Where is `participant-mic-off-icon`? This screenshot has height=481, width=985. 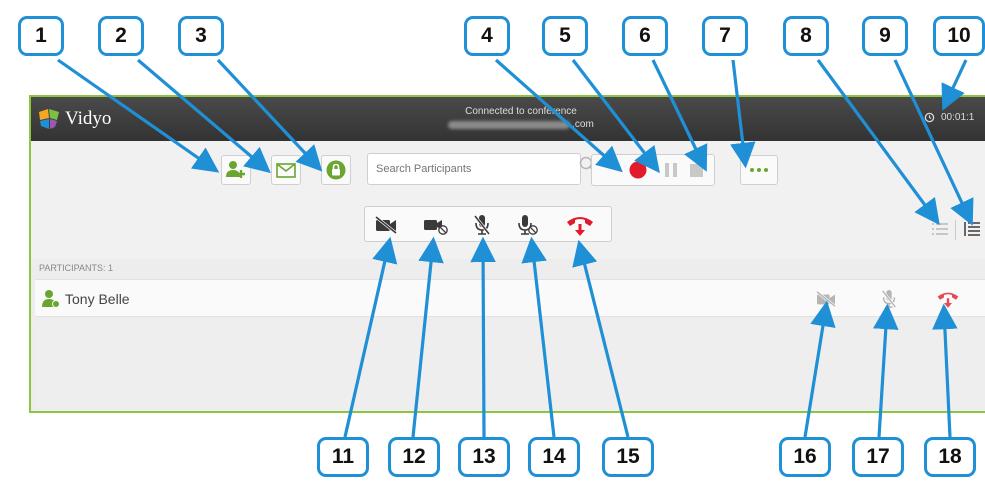 participant-mic-off-icon is located at coordinates (889, 299).